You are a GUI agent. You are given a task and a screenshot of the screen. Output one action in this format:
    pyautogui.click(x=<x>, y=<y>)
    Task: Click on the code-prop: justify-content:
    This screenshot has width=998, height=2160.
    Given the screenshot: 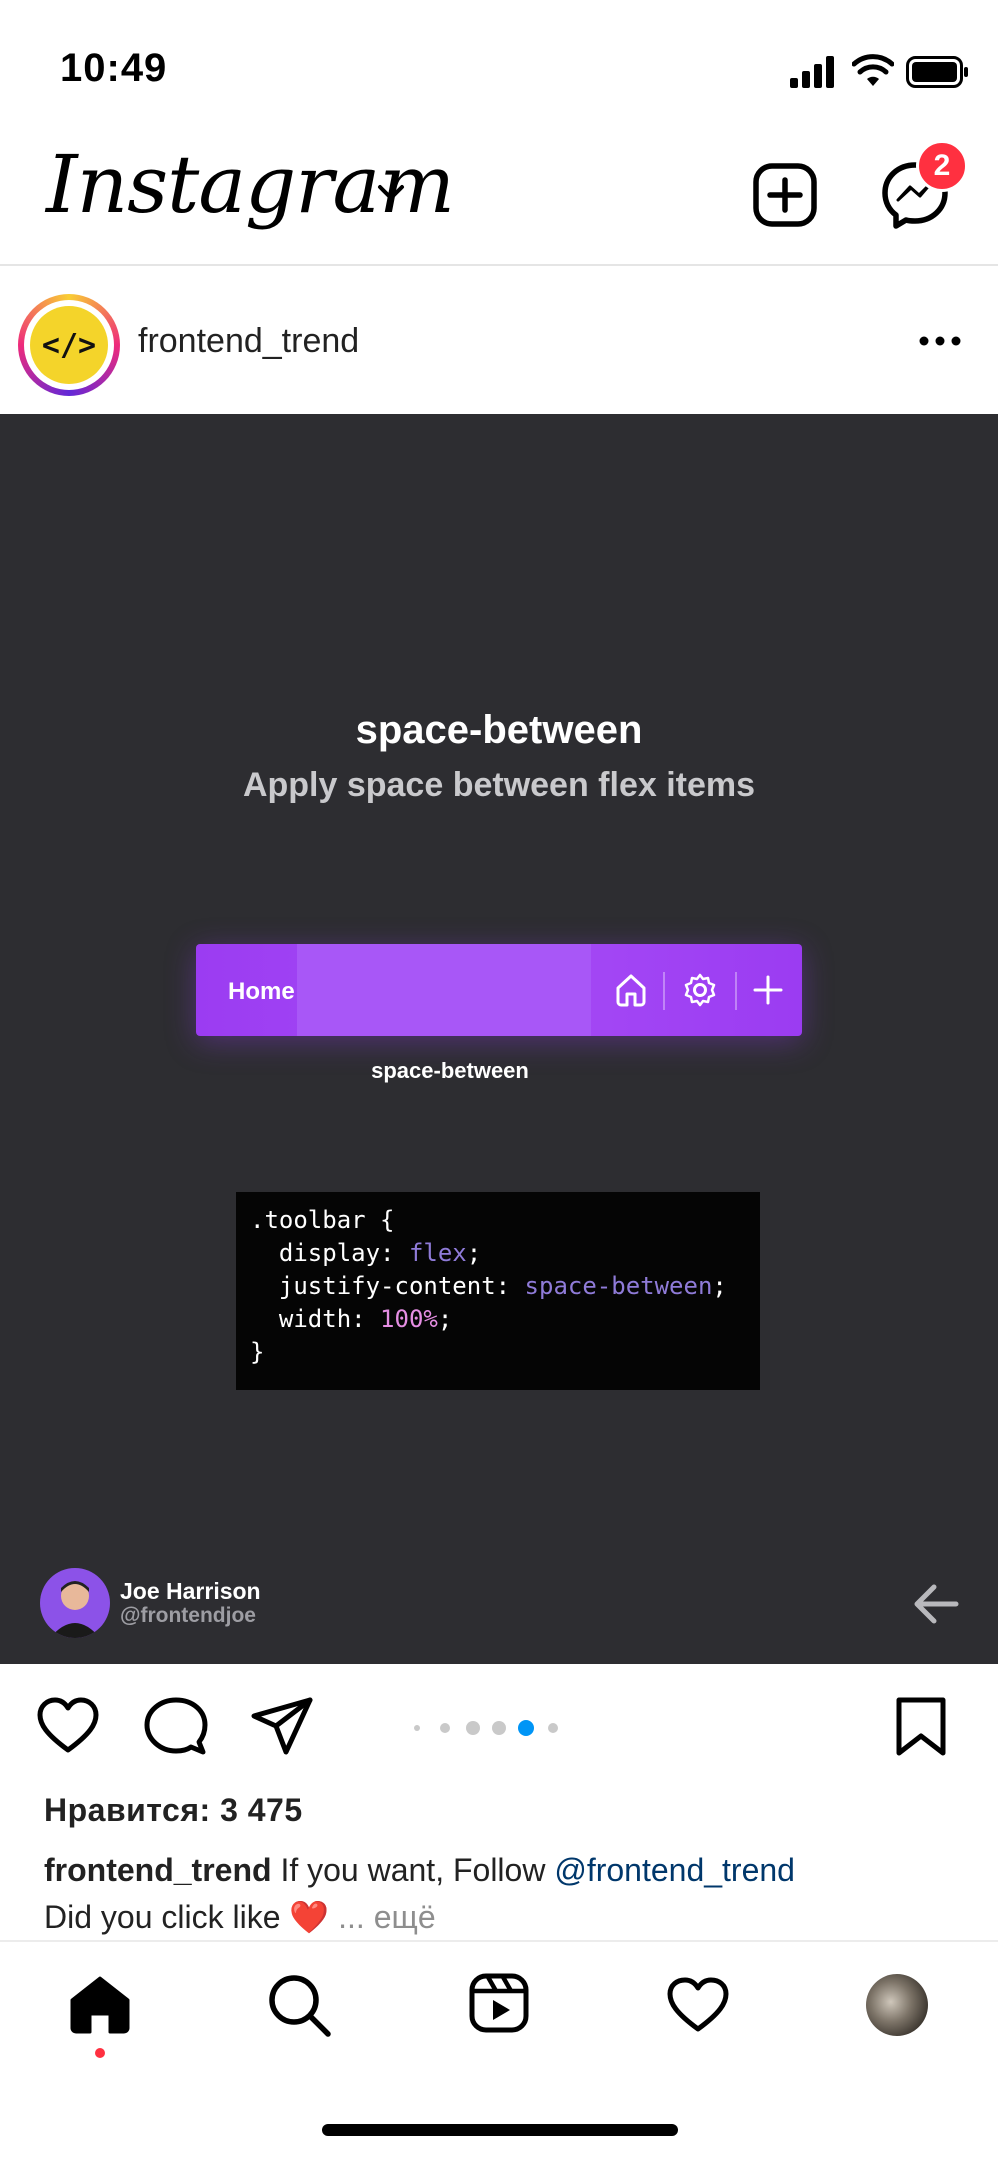 What is the action you would take?
    pyautogui.click(x=387, y=1286)
    